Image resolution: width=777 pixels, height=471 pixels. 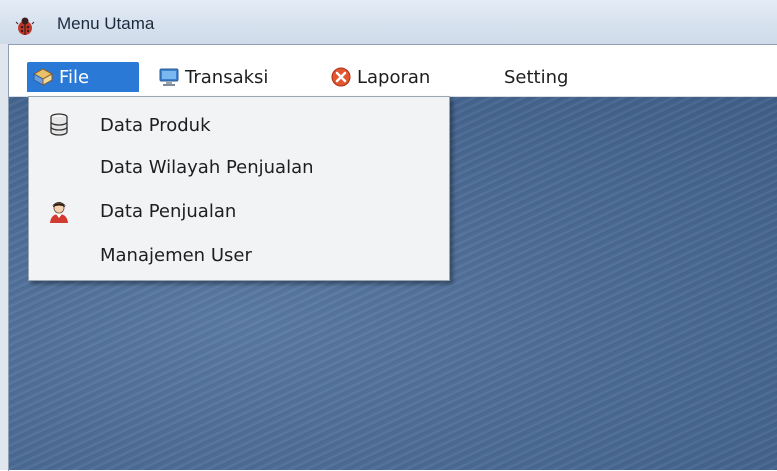 I want to click on menu-laporan-label: Laporan, so click(x=394, y=77).